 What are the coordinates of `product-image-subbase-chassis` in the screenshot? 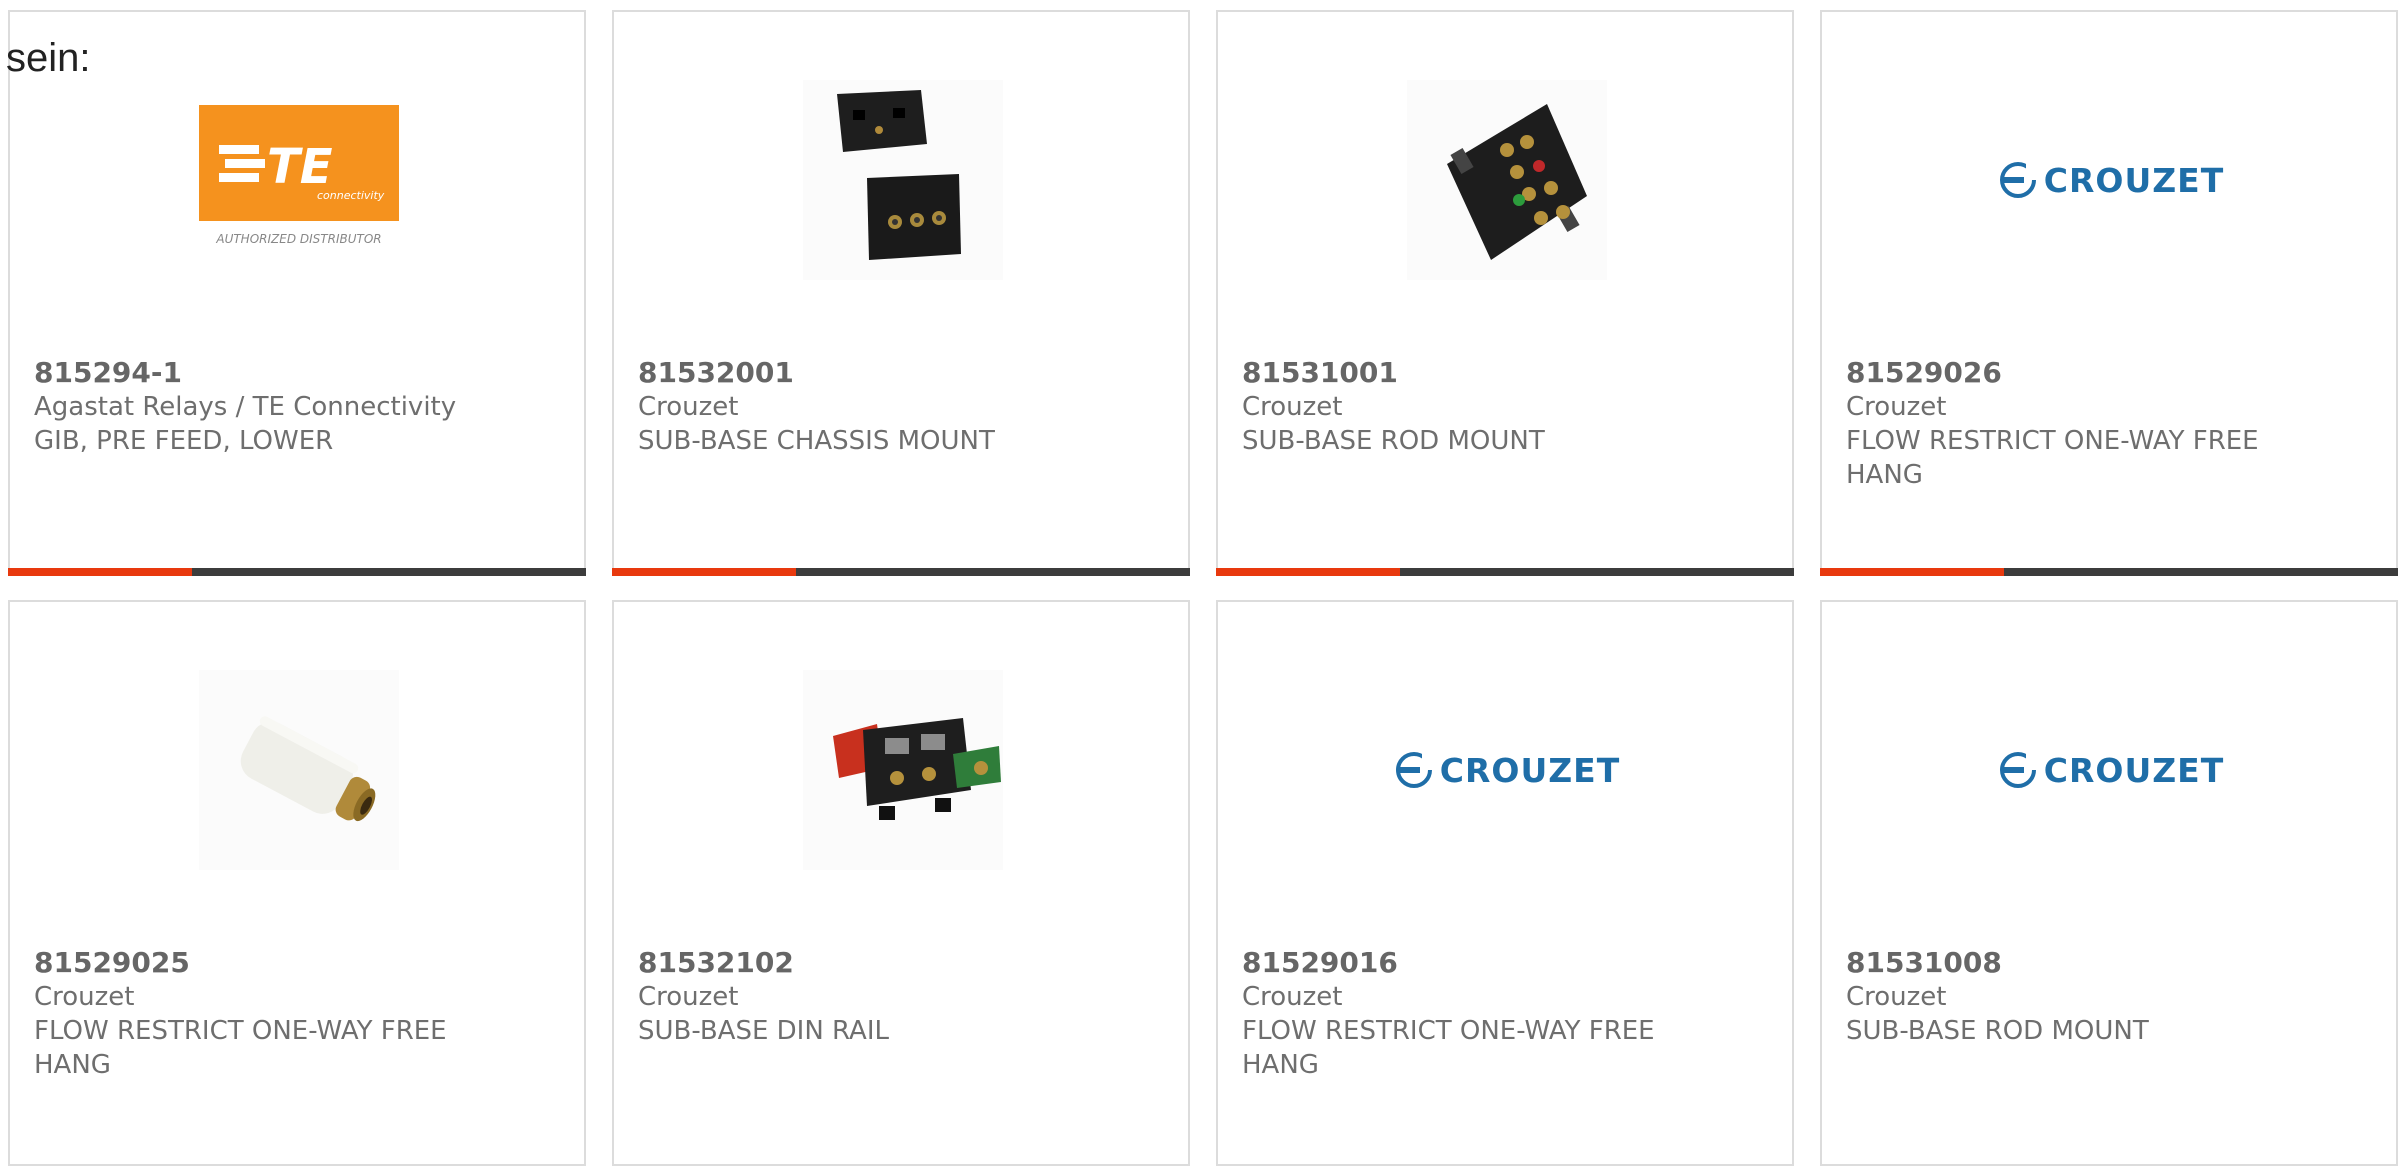 It's located at (903, 180).